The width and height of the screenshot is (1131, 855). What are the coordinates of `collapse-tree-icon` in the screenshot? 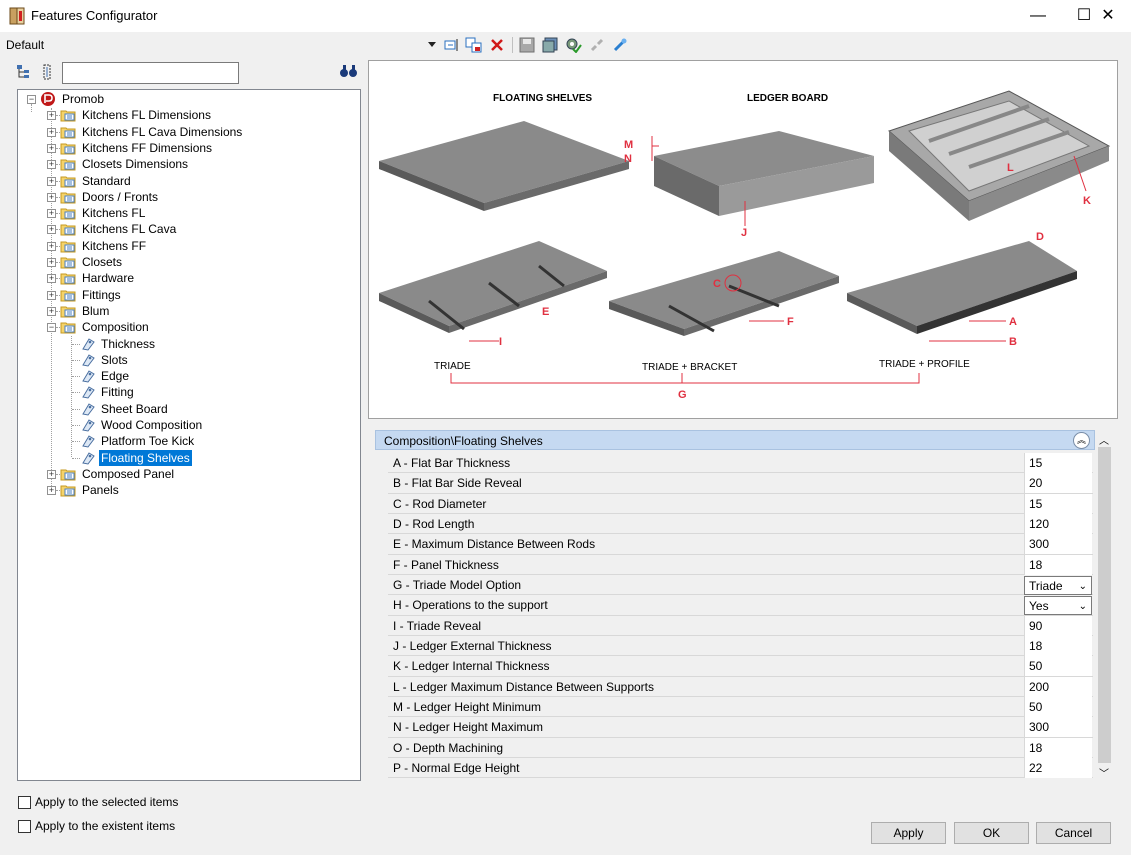 It's located at (47, 72).